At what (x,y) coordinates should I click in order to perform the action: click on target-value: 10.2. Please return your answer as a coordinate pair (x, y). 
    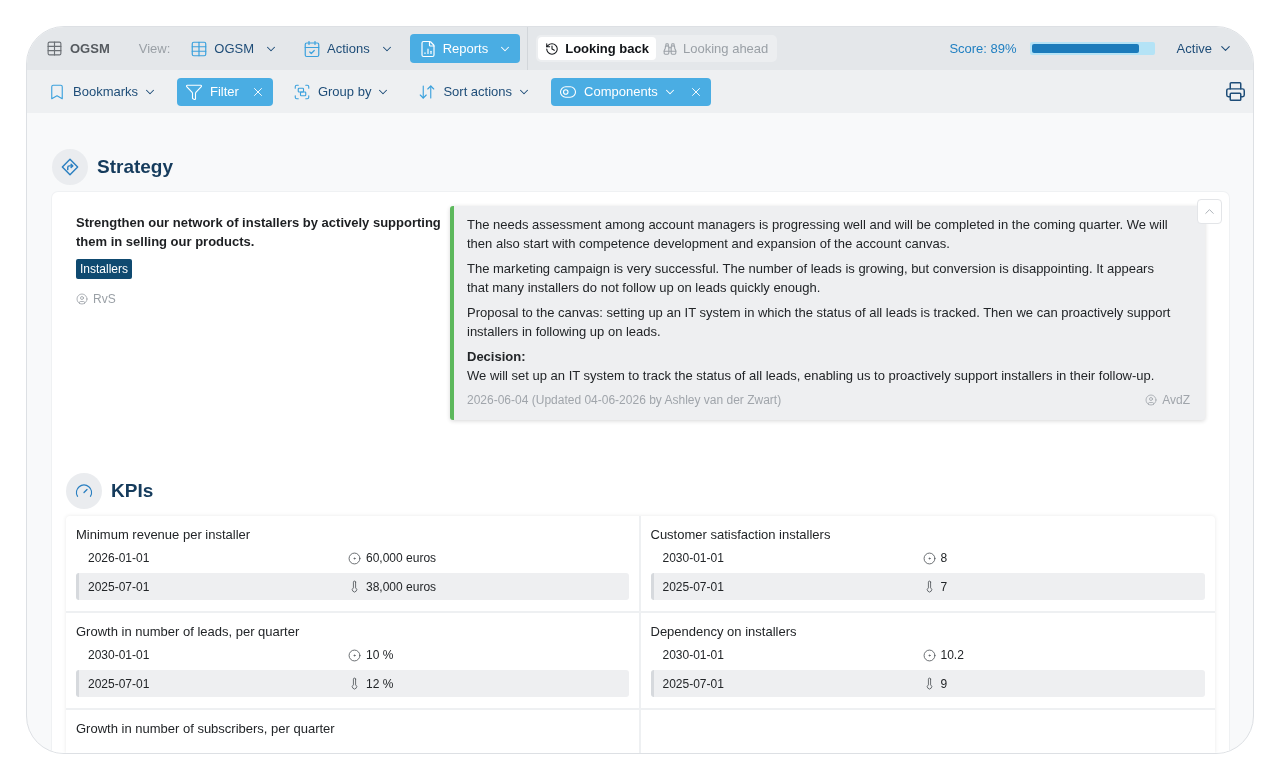
    Looking at the image, I should click on (952, 655).